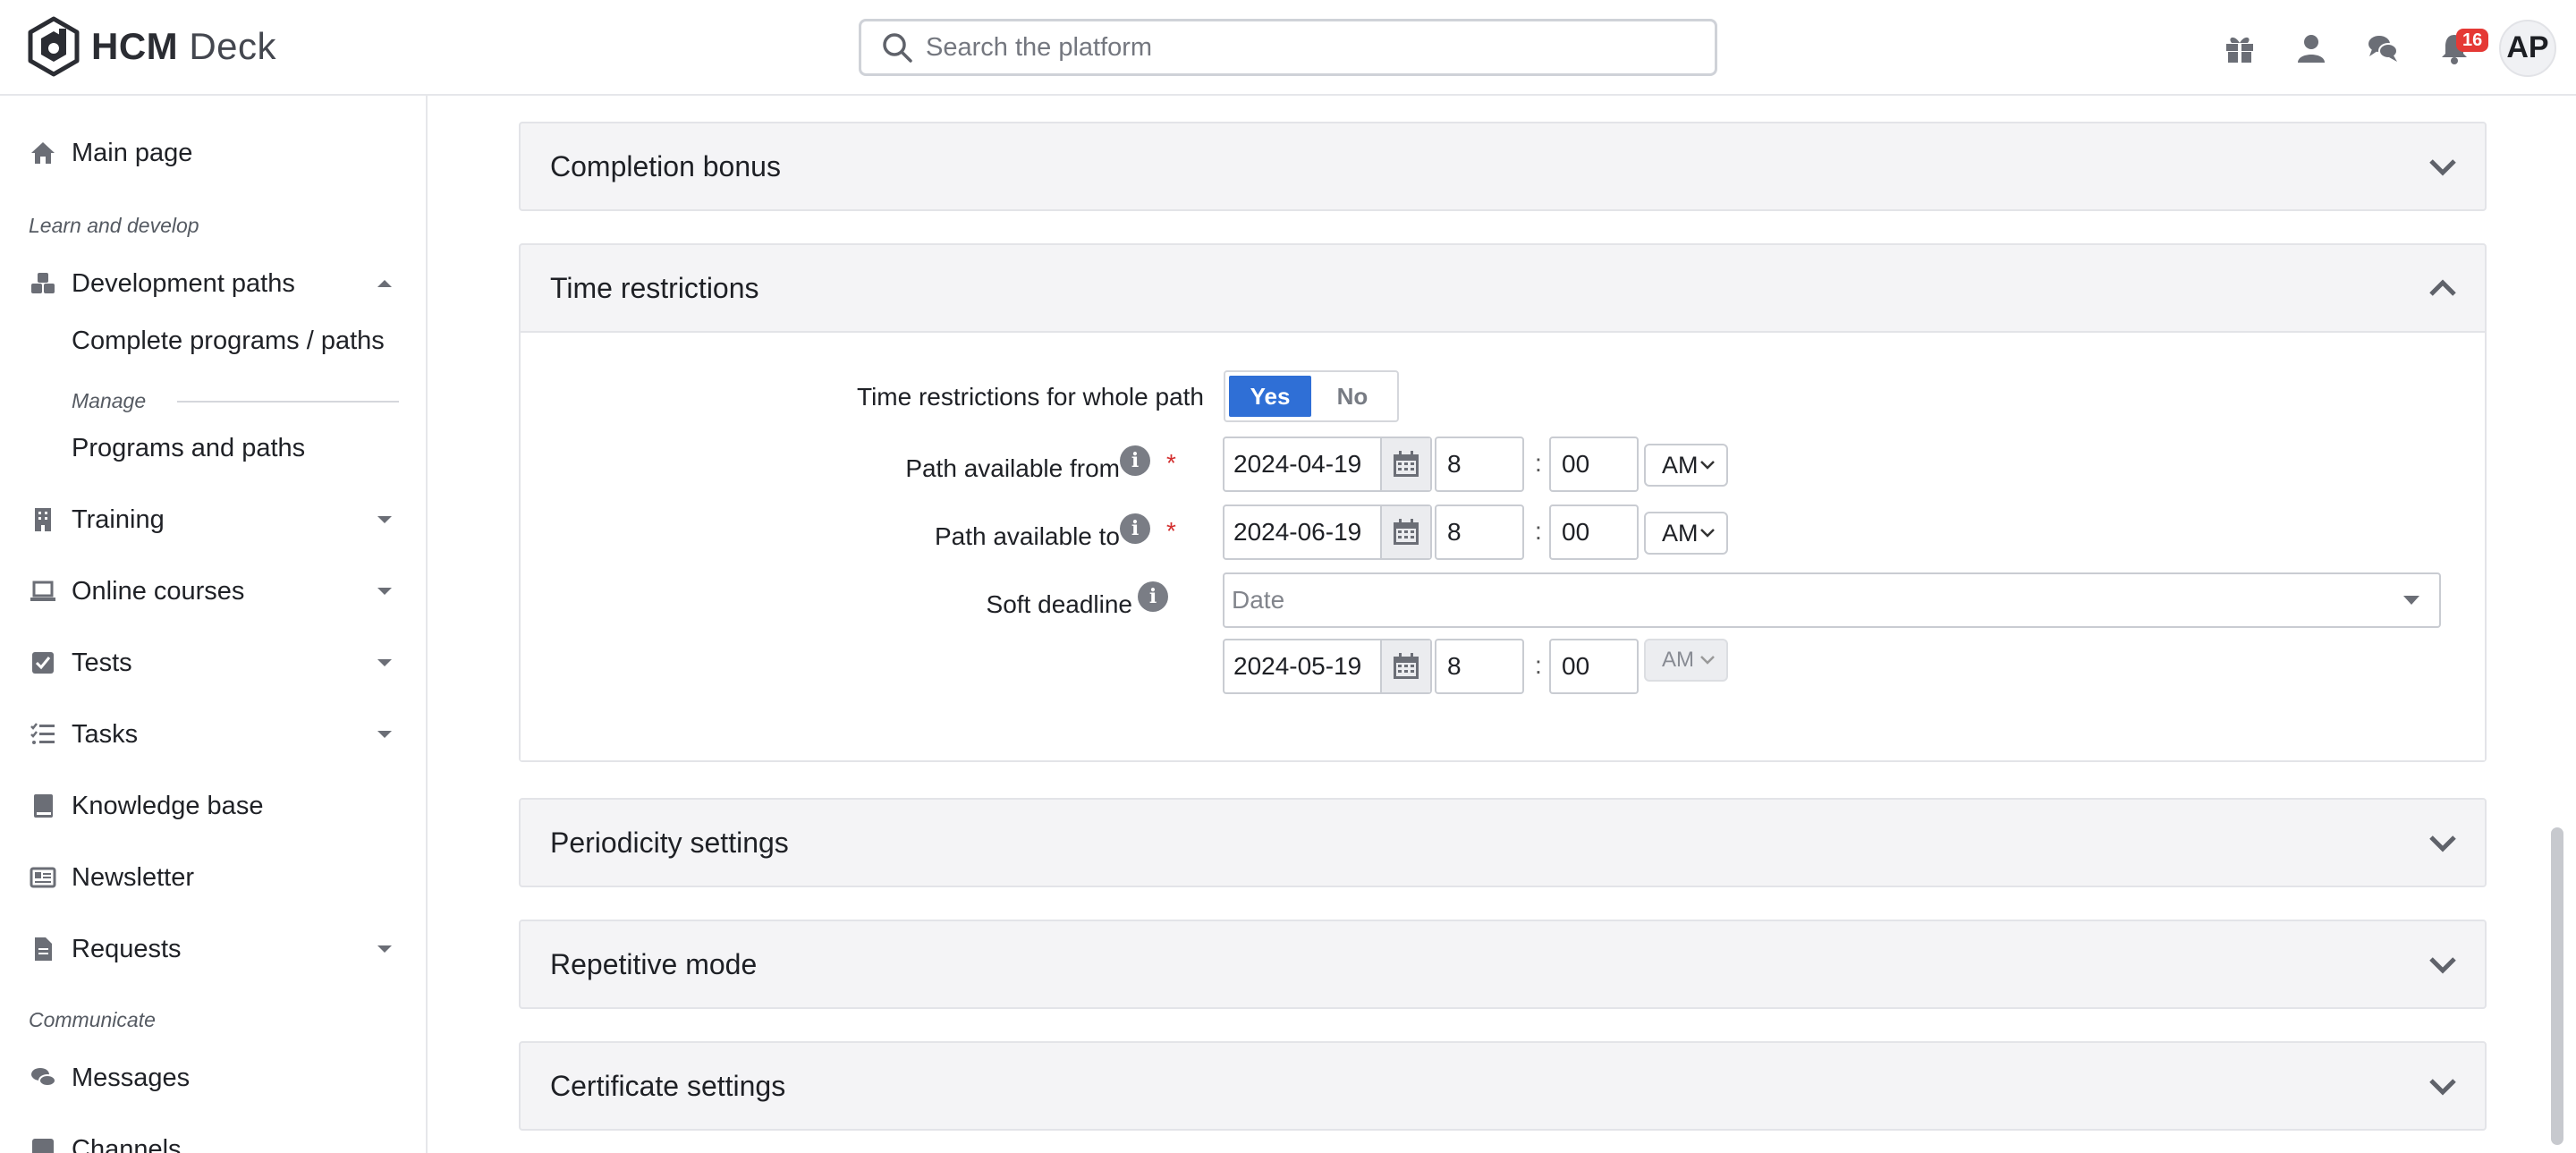 This screenshot has width=2576, height=1153. Describe the element at coordinates (213, 1078) in the screenshot. I see `sidebar-item-messages: Messages` at that location.